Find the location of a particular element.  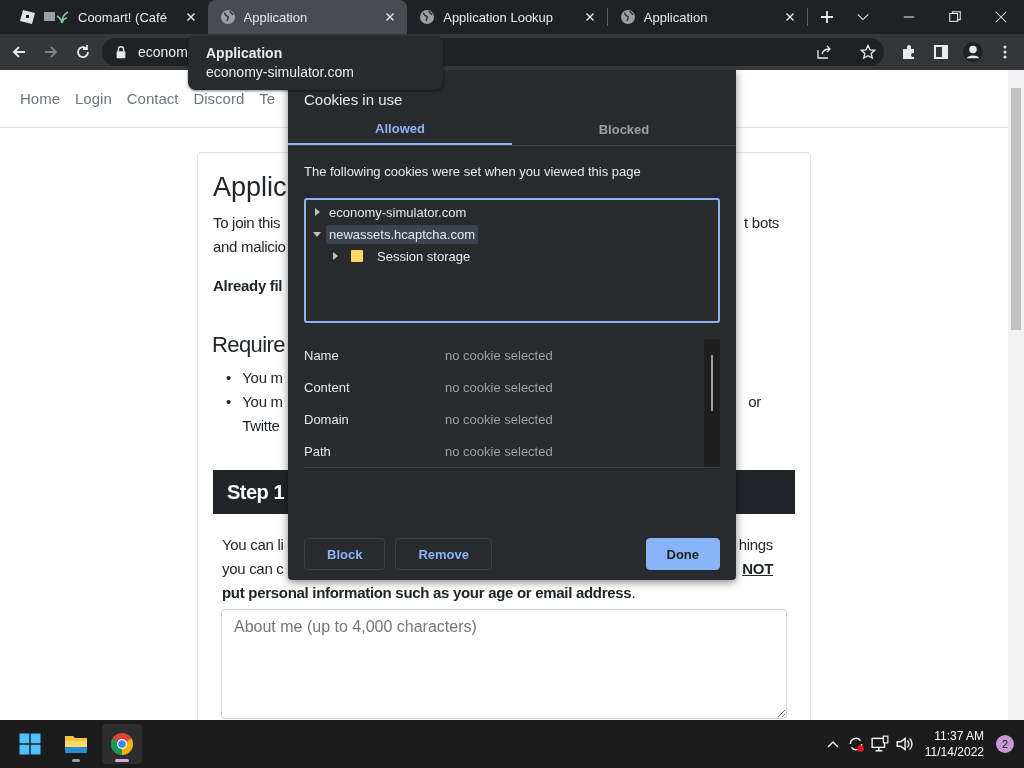

text-fragment: Twitte is located at coordinates (261, 426).